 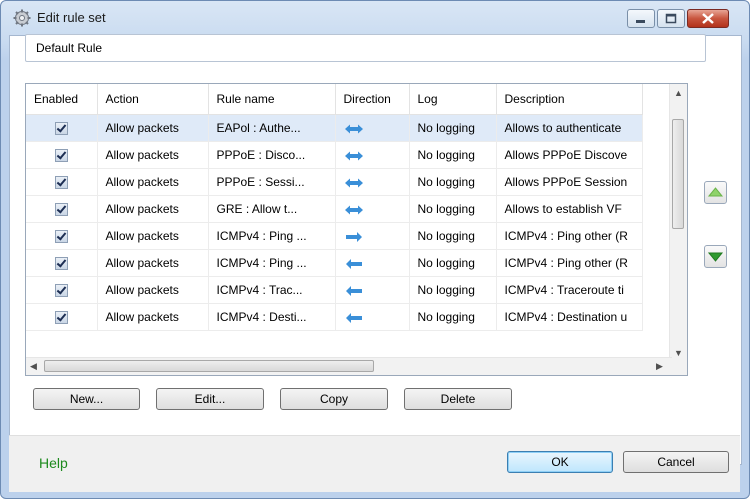 What do you see at coordinates (354, 236) in the screenshot?
I see `outbound-arrow-icon` at bounding box center [354, 236].